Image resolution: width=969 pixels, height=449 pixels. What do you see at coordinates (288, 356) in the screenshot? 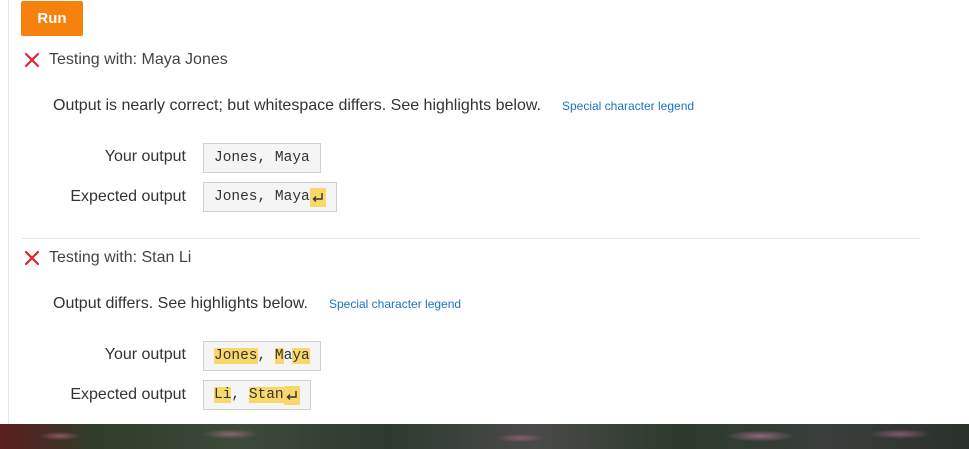
I see `output-segment: a` at bounding box center [288, 356].